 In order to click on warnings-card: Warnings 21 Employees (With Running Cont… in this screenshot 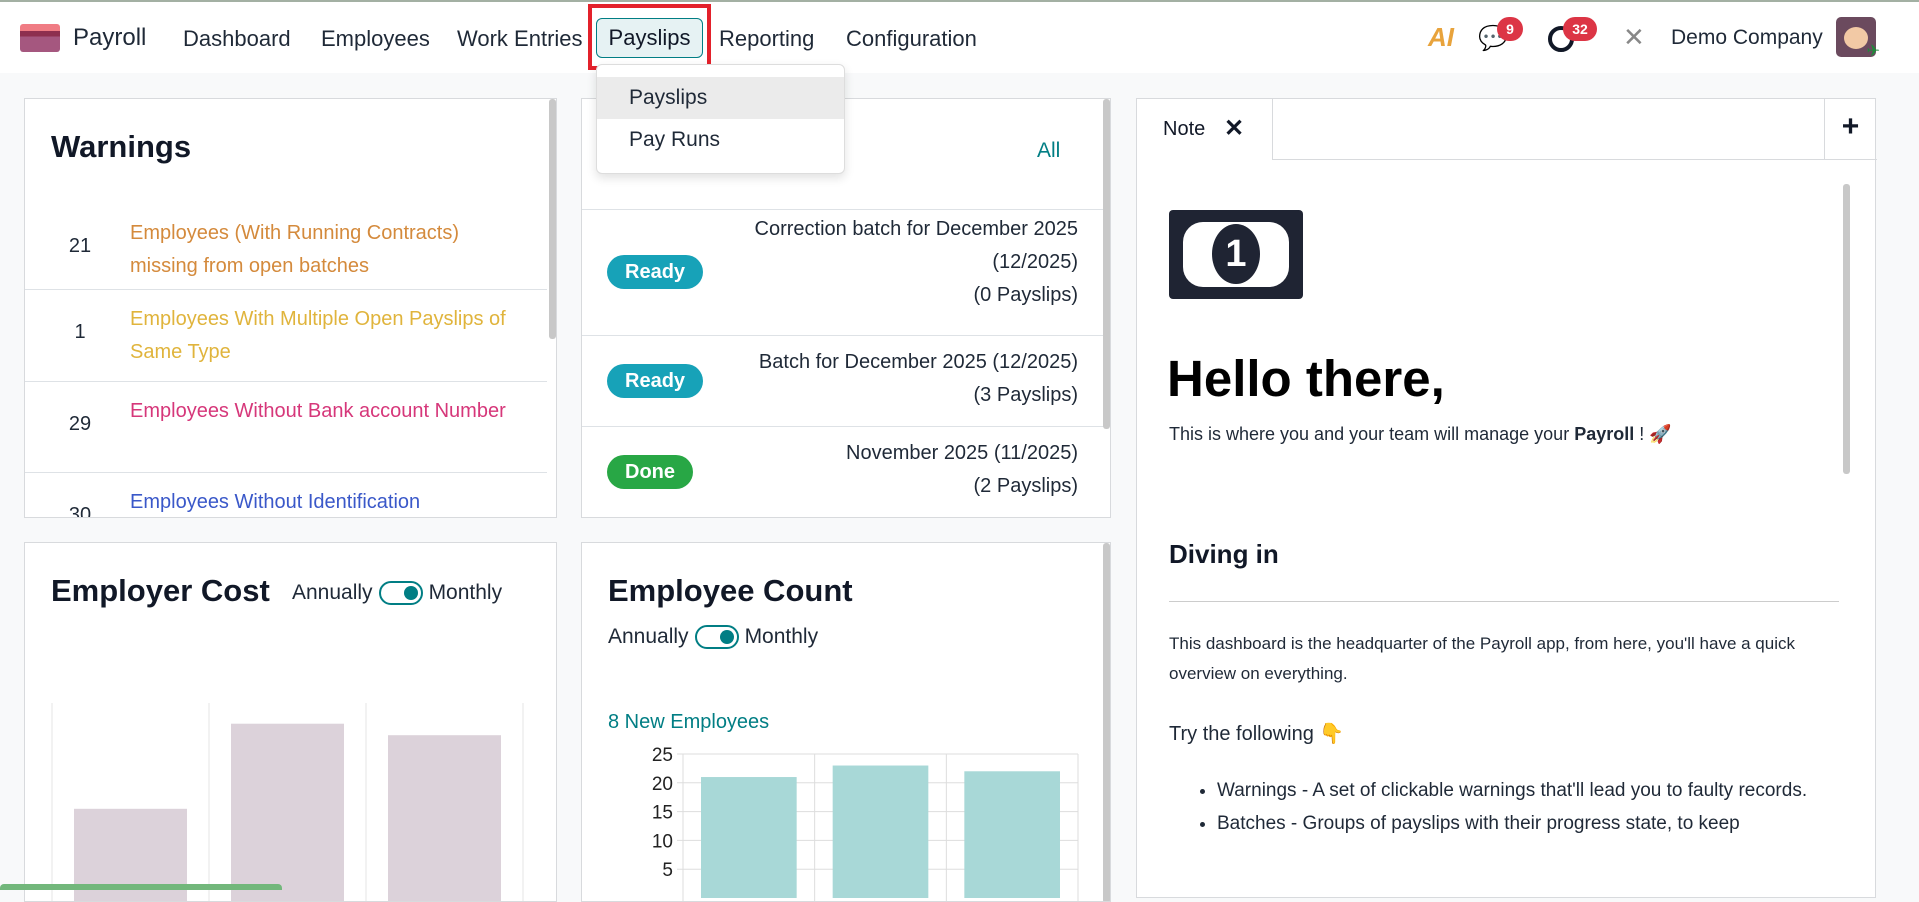, I will do `click(290, 308)`.